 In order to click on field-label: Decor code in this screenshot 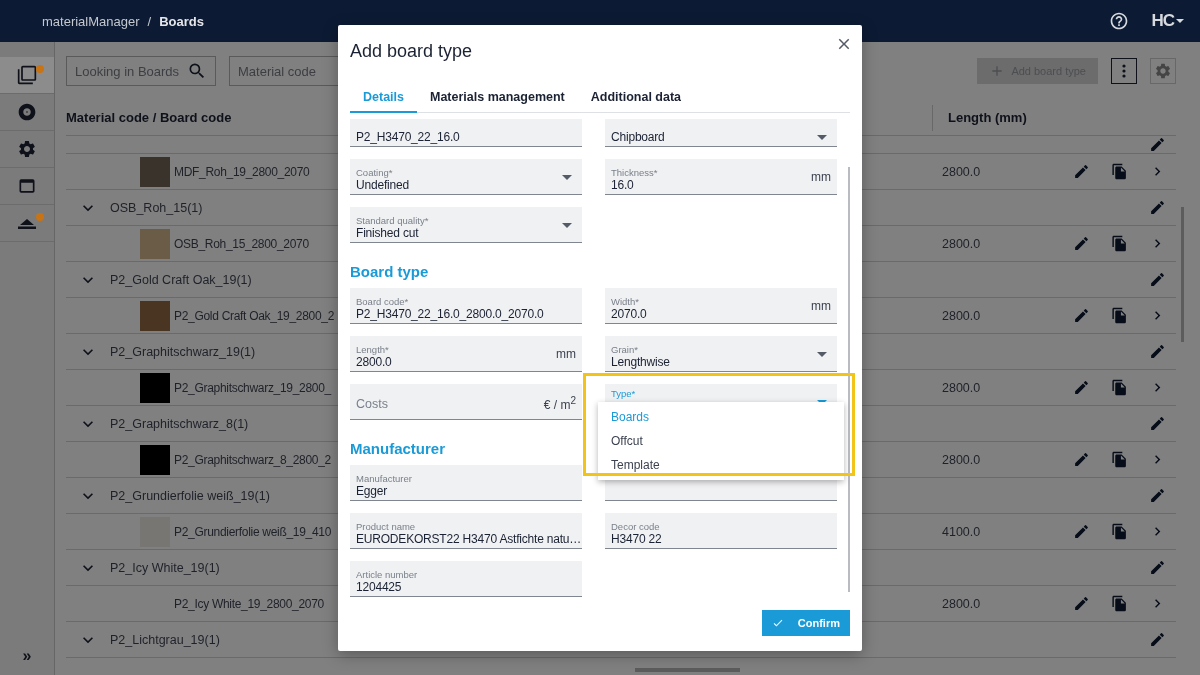, I will do `click(635, 526)`.